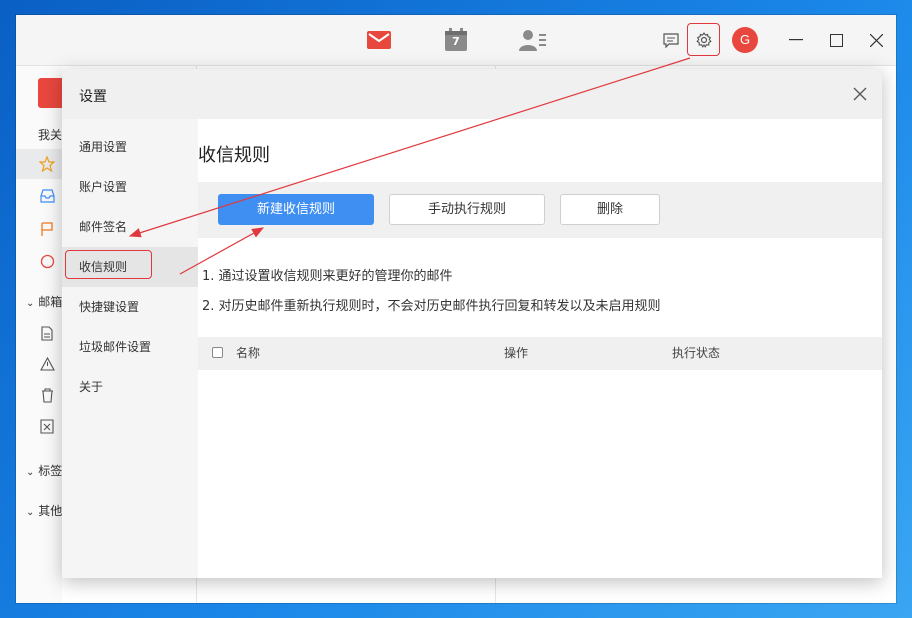  I want to click on sidebar-section-tags-label: 标签, so click(50, 471).